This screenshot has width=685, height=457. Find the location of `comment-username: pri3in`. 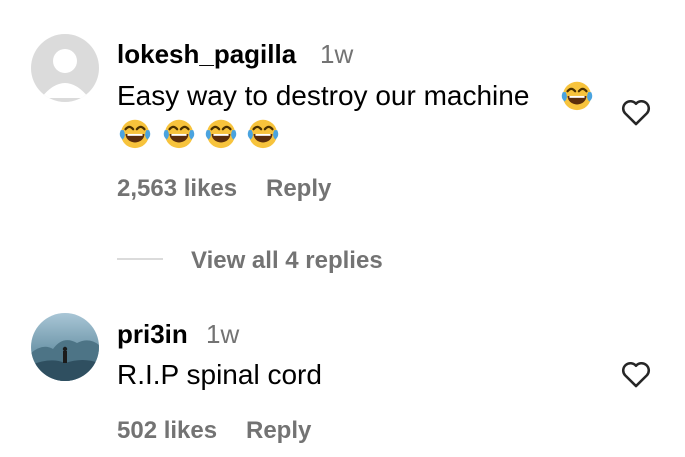

comment-username: pri3in is located at coordinates (152, 334).